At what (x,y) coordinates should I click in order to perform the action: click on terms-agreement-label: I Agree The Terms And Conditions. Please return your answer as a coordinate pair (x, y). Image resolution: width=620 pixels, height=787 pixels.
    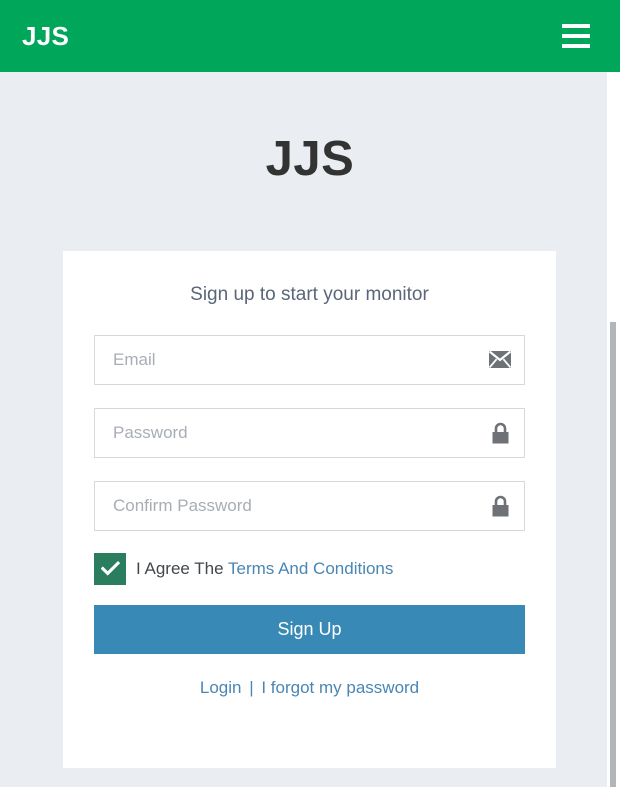
    Looking at the image, I should click on (264, 569).